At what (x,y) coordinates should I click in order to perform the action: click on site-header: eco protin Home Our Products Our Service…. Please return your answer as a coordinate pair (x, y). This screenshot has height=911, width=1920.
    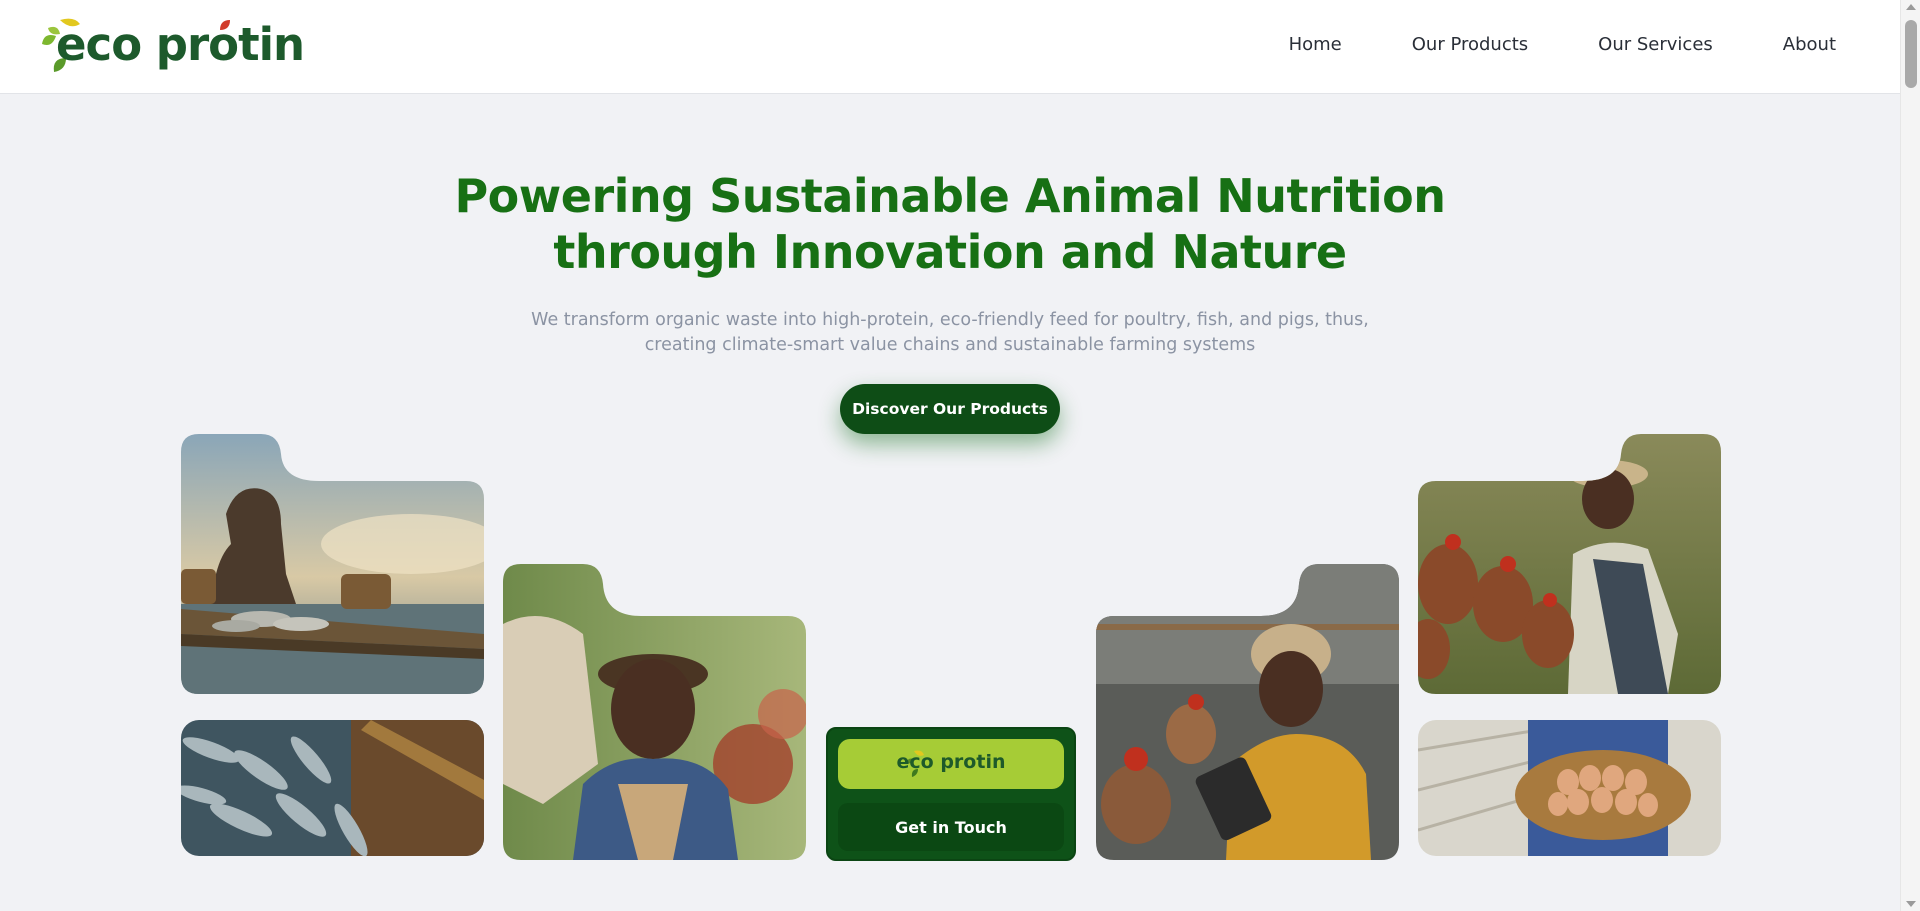
    Looking at the image, I should click on (950, 47).